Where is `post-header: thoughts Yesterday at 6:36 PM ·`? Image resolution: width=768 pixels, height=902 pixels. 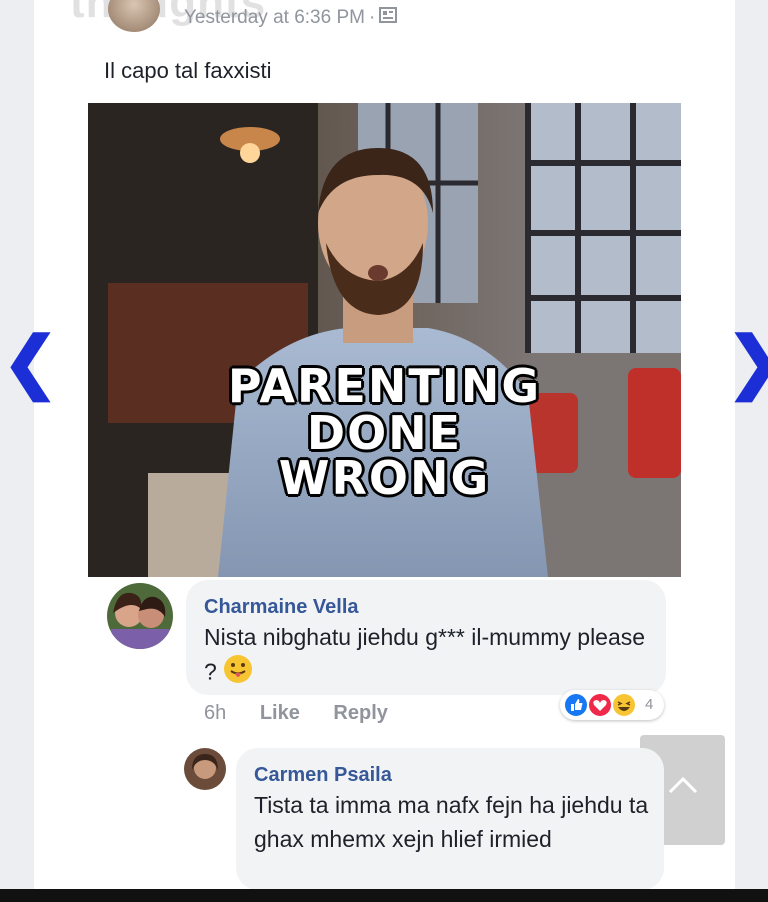
post-header: thoughts Yesterday at 6:36 PM · is located at coordinates (384, 20).